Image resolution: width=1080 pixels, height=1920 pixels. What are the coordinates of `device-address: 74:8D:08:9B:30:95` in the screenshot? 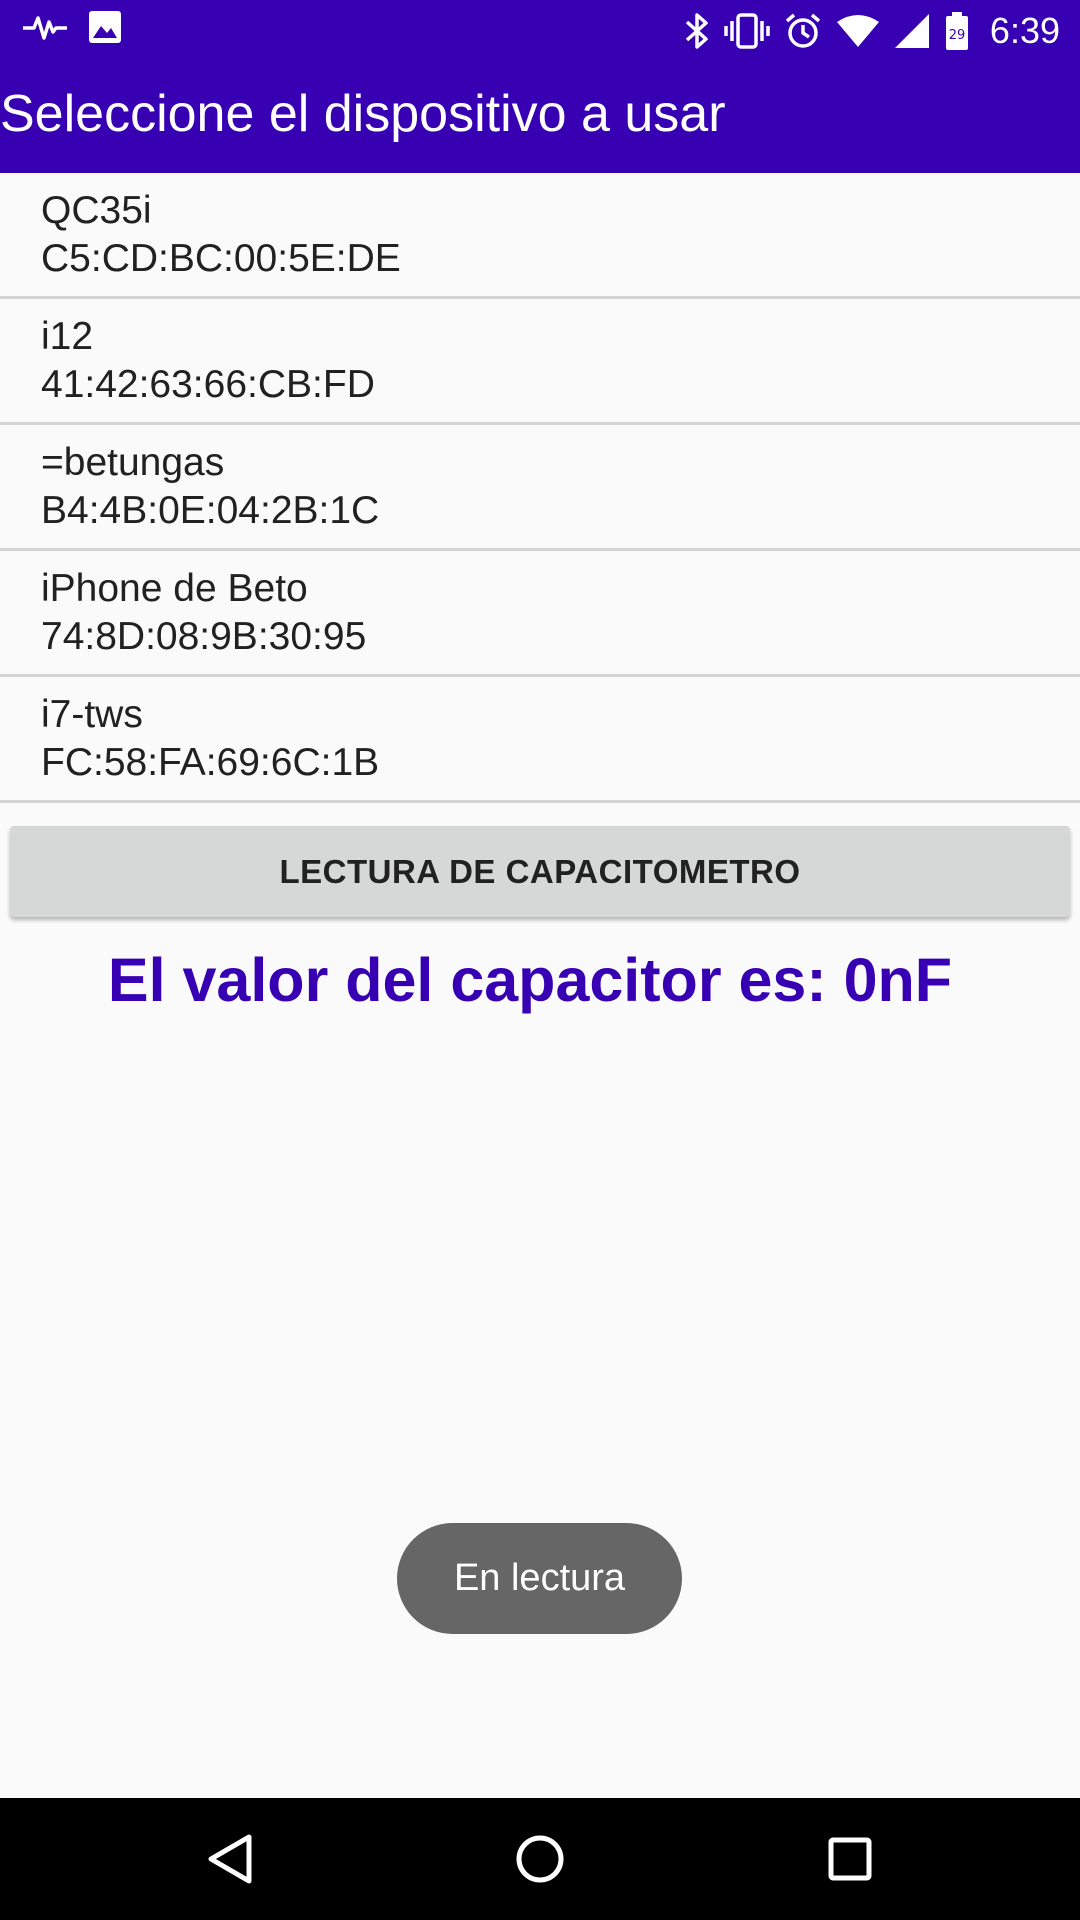 It's located at (204, 636).